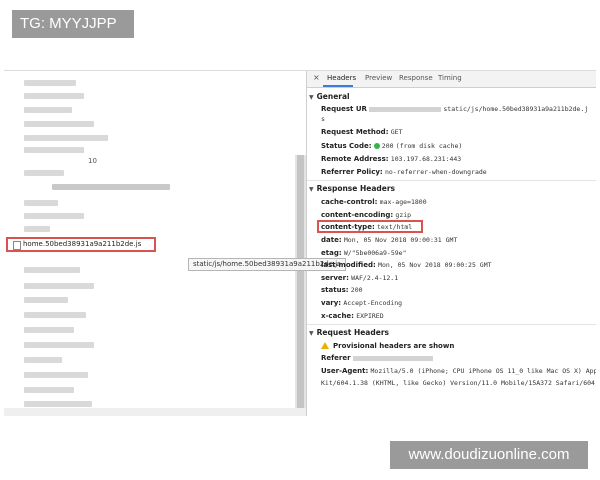 The width and height of the screenshot is (600, 480). Describe the element at coordinates (389, 240) in the screenshot. I see `response-header-row: date: Mon, 05 Nov 2018 09:00:31 GMT` at that location.